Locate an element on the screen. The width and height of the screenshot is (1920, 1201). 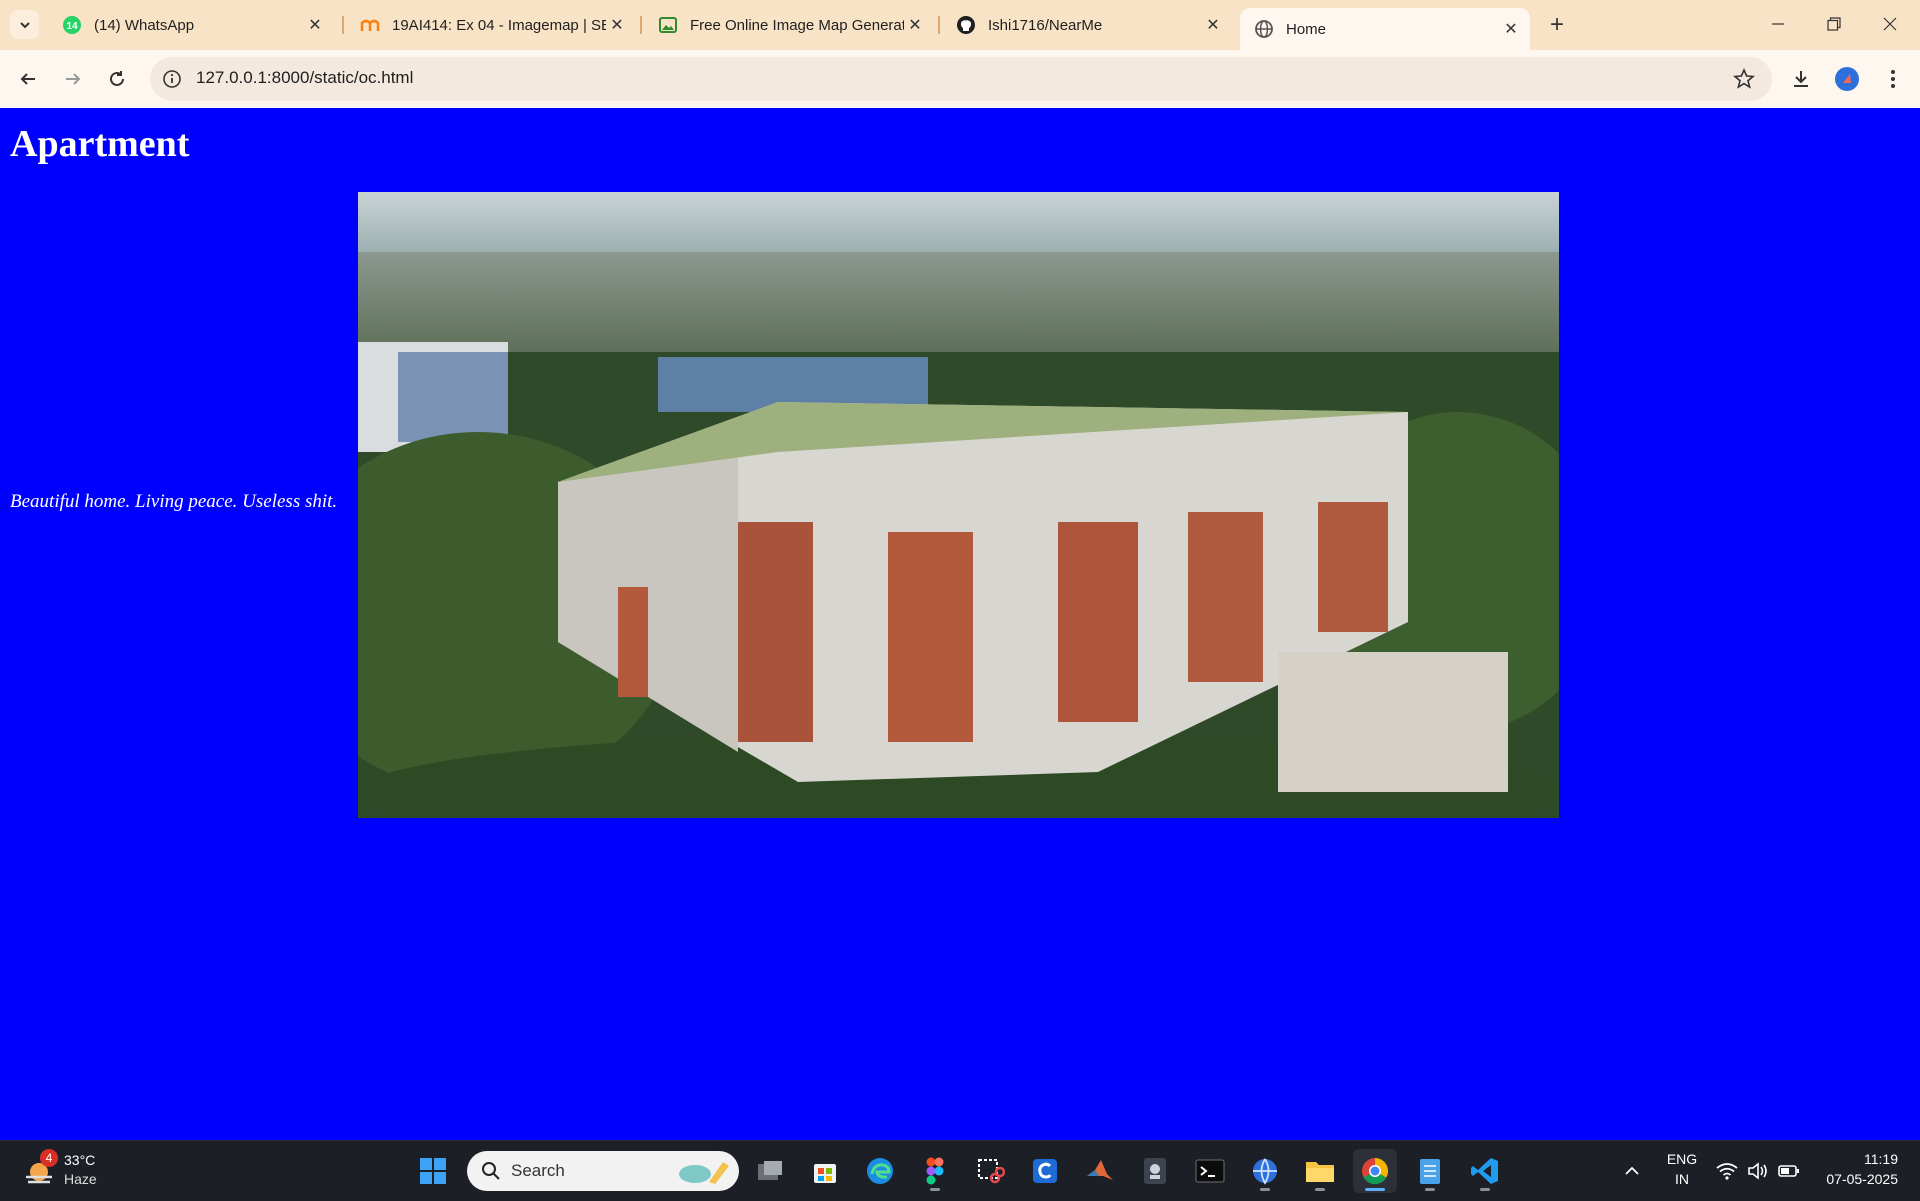
taskbar-app-network is located at coordinates (1265, 1171).